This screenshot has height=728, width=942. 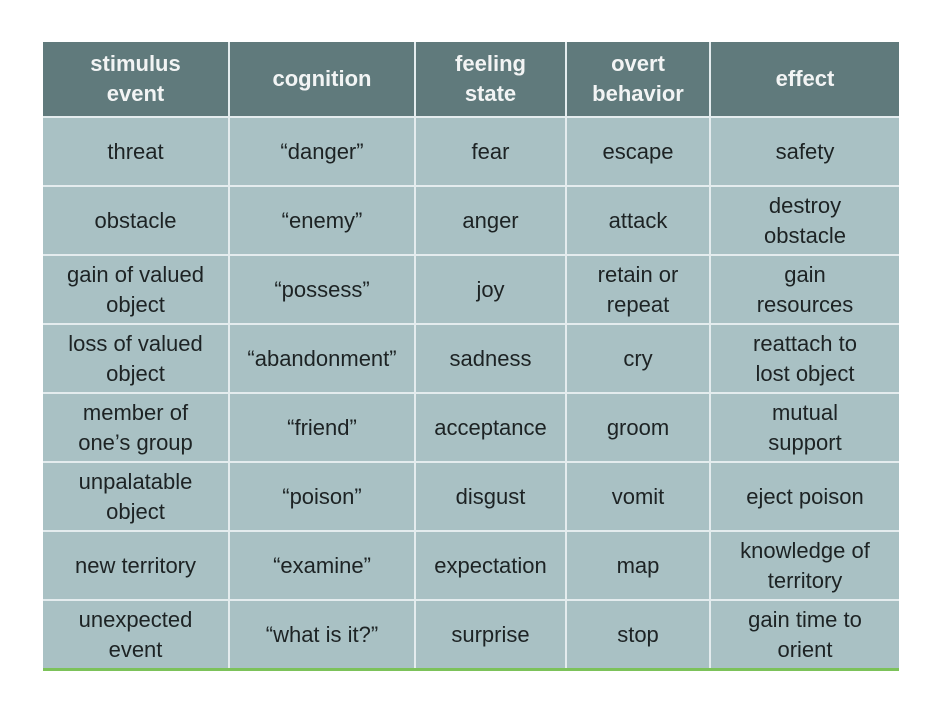 I want to click on cell-feeling-state: disgust, so click(x=490, y=496).